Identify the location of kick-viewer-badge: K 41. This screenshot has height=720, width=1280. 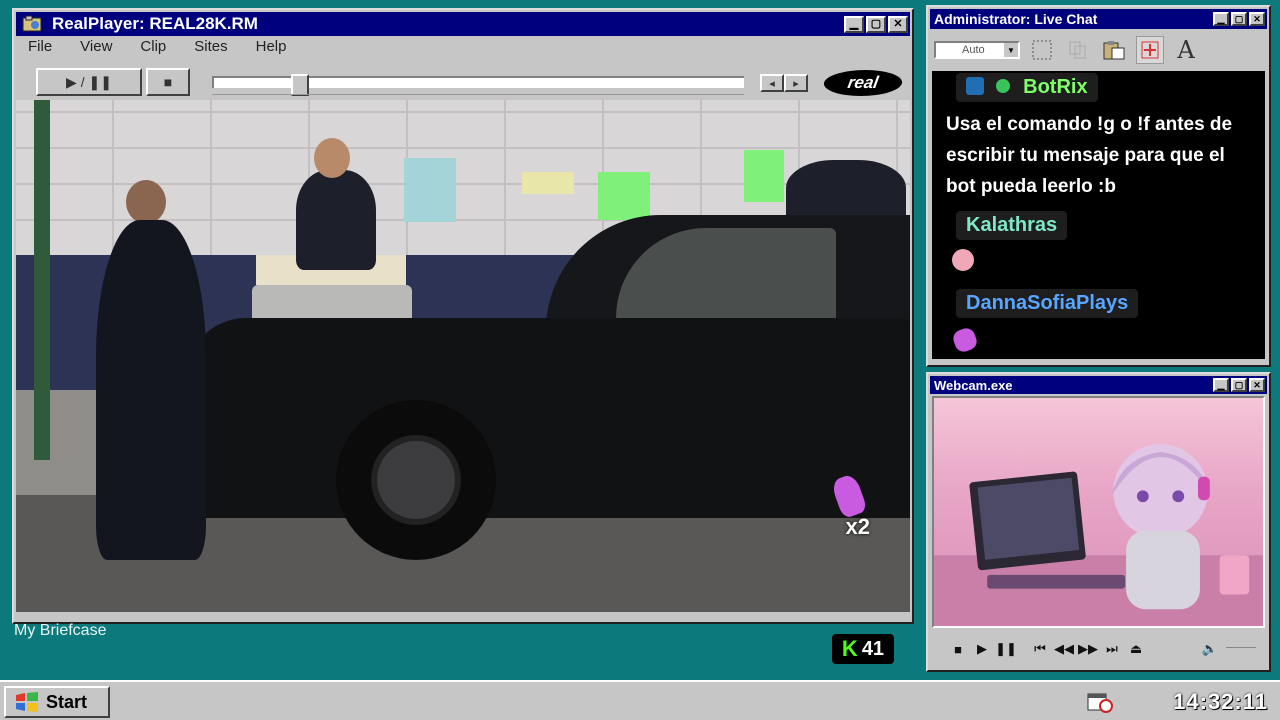
(863, 649).